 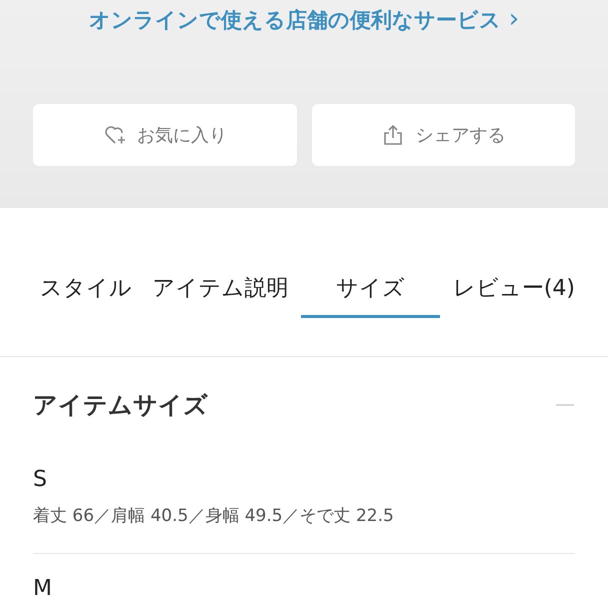 I want to click on size-name: M, so click(x=43, y=588).